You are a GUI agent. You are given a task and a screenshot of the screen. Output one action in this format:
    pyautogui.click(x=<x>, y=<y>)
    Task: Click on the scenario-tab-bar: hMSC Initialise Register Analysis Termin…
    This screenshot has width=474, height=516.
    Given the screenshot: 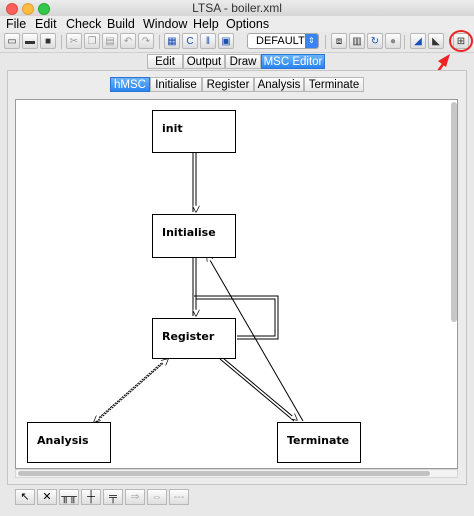 What is the action you would take?
    pyautogui.click(x=237, y=85)
    